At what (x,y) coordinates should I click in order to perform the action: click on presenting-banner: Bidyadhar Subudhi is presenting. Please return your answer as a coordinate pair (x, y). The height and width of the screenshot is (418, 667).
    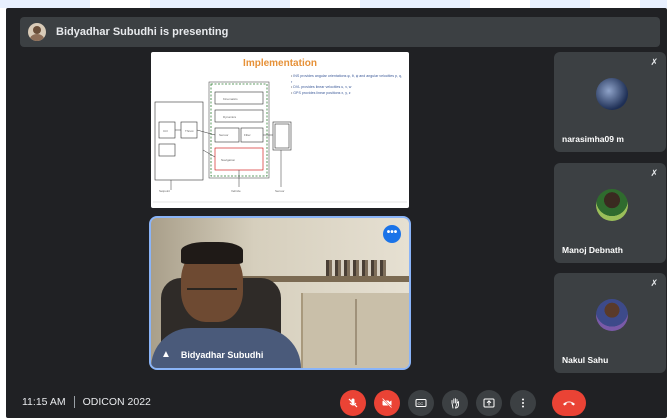
    Looking at the image, I should click on (340, 32).